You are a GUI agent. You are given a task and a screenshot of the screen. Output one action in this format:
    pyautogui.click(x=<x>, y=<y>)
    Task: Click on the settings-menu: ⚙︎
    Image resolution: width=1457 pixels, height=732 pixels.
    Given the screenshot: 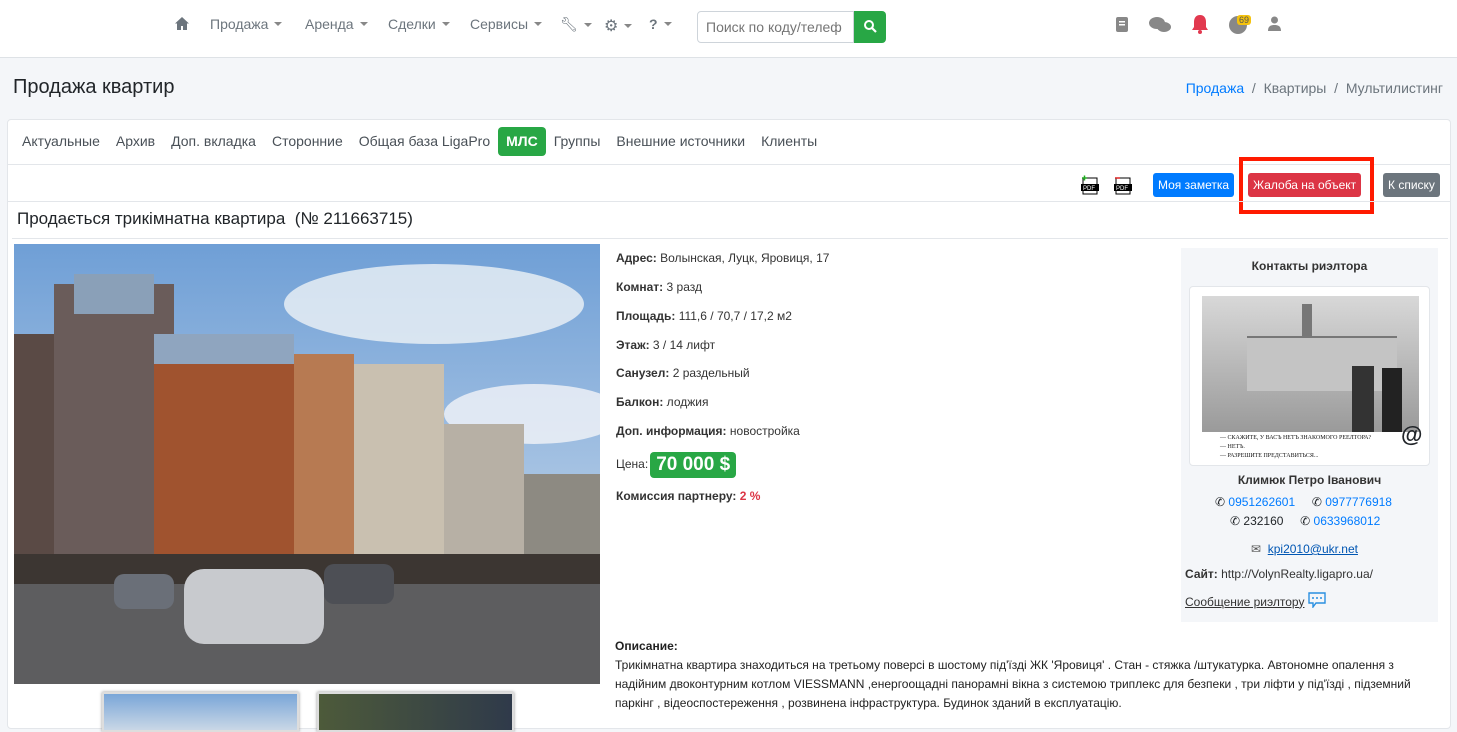 What is the action you would take?
    pyautogui.click(x=618, y=26)
    